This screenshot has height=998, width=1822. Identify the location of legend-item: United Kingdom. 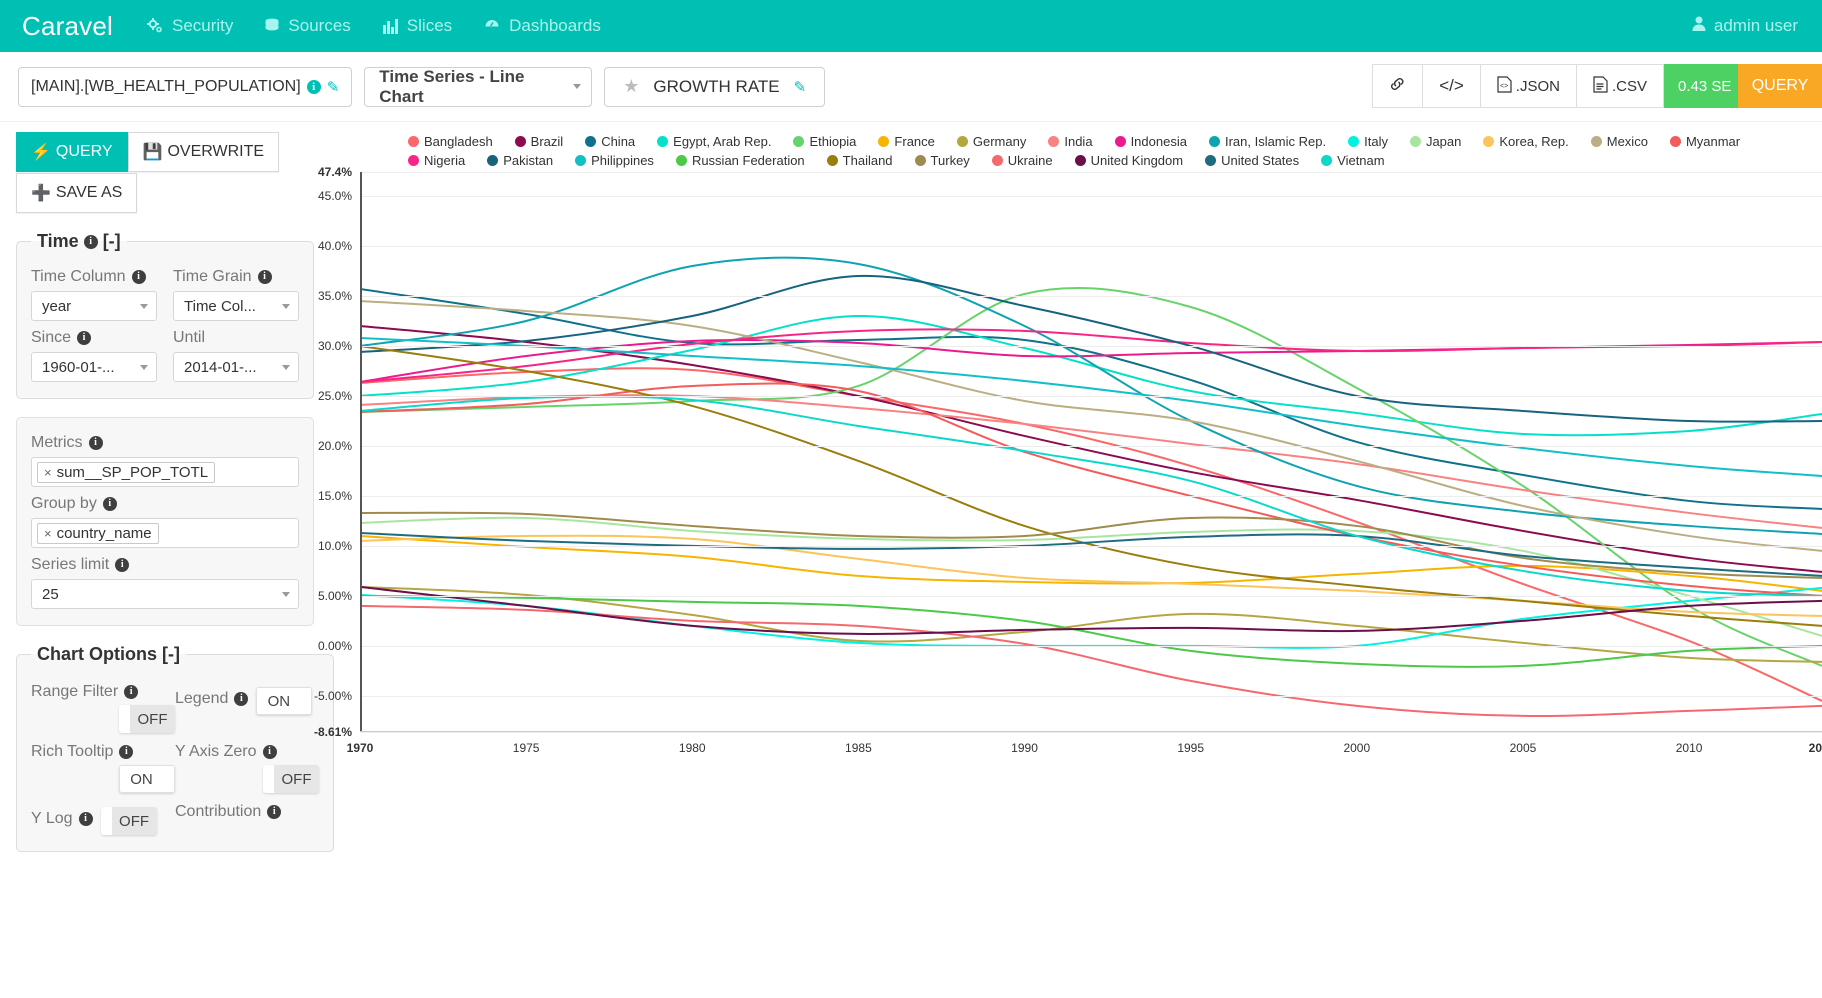
(1129, 160).